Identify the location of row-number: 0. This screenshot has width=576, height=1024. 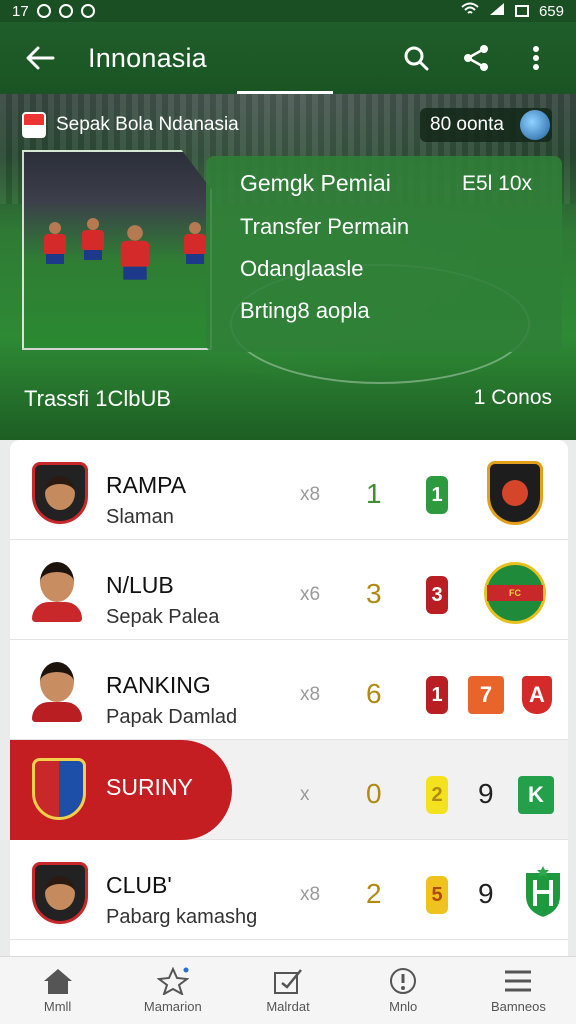
(374, 793).